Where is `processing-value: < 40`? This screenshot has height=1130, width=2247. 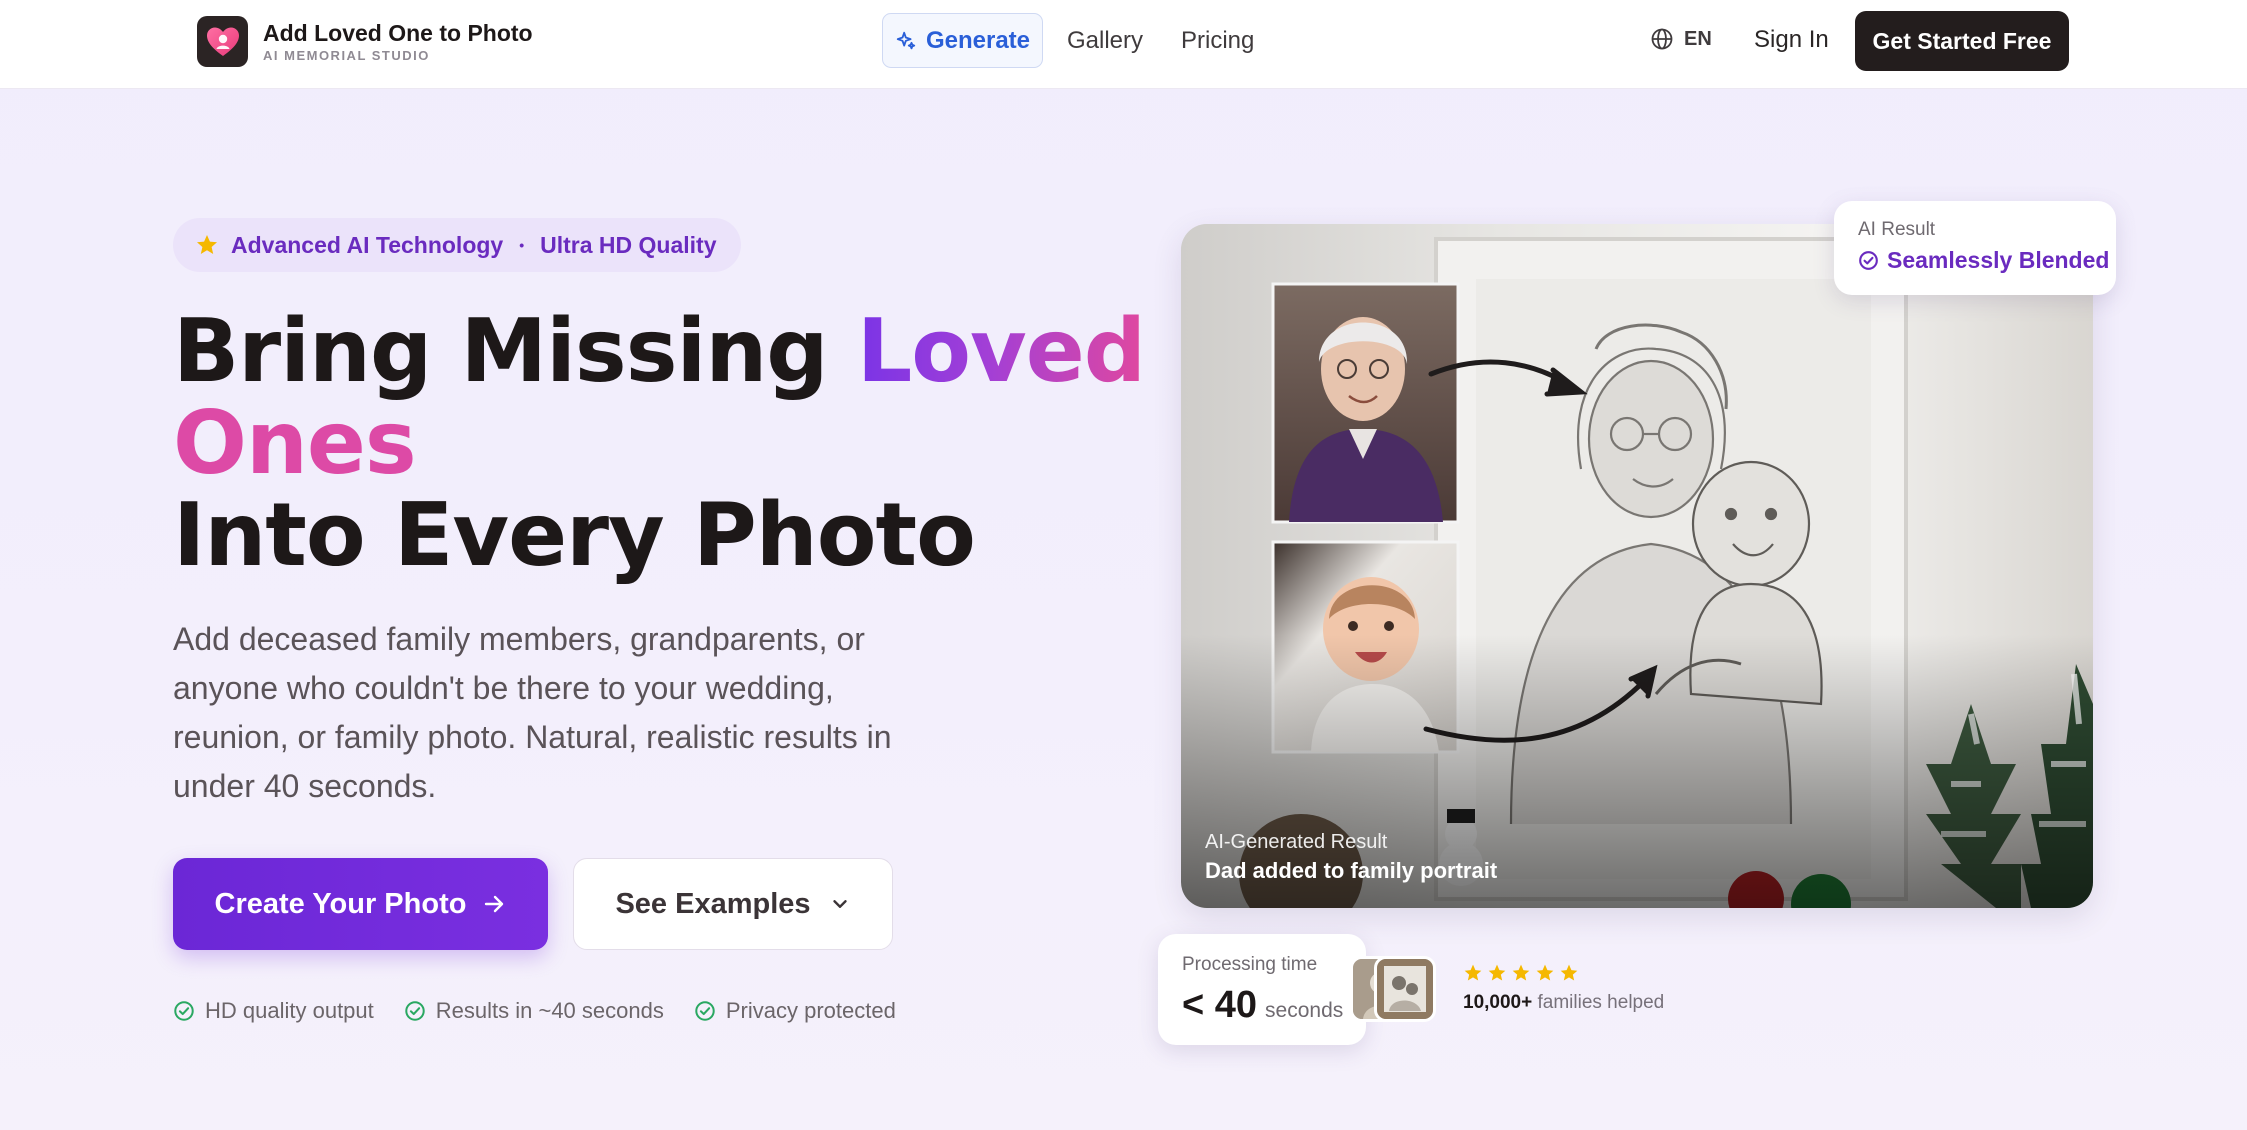
processing-value: < 40 is located at coordinates (1220, 1005).